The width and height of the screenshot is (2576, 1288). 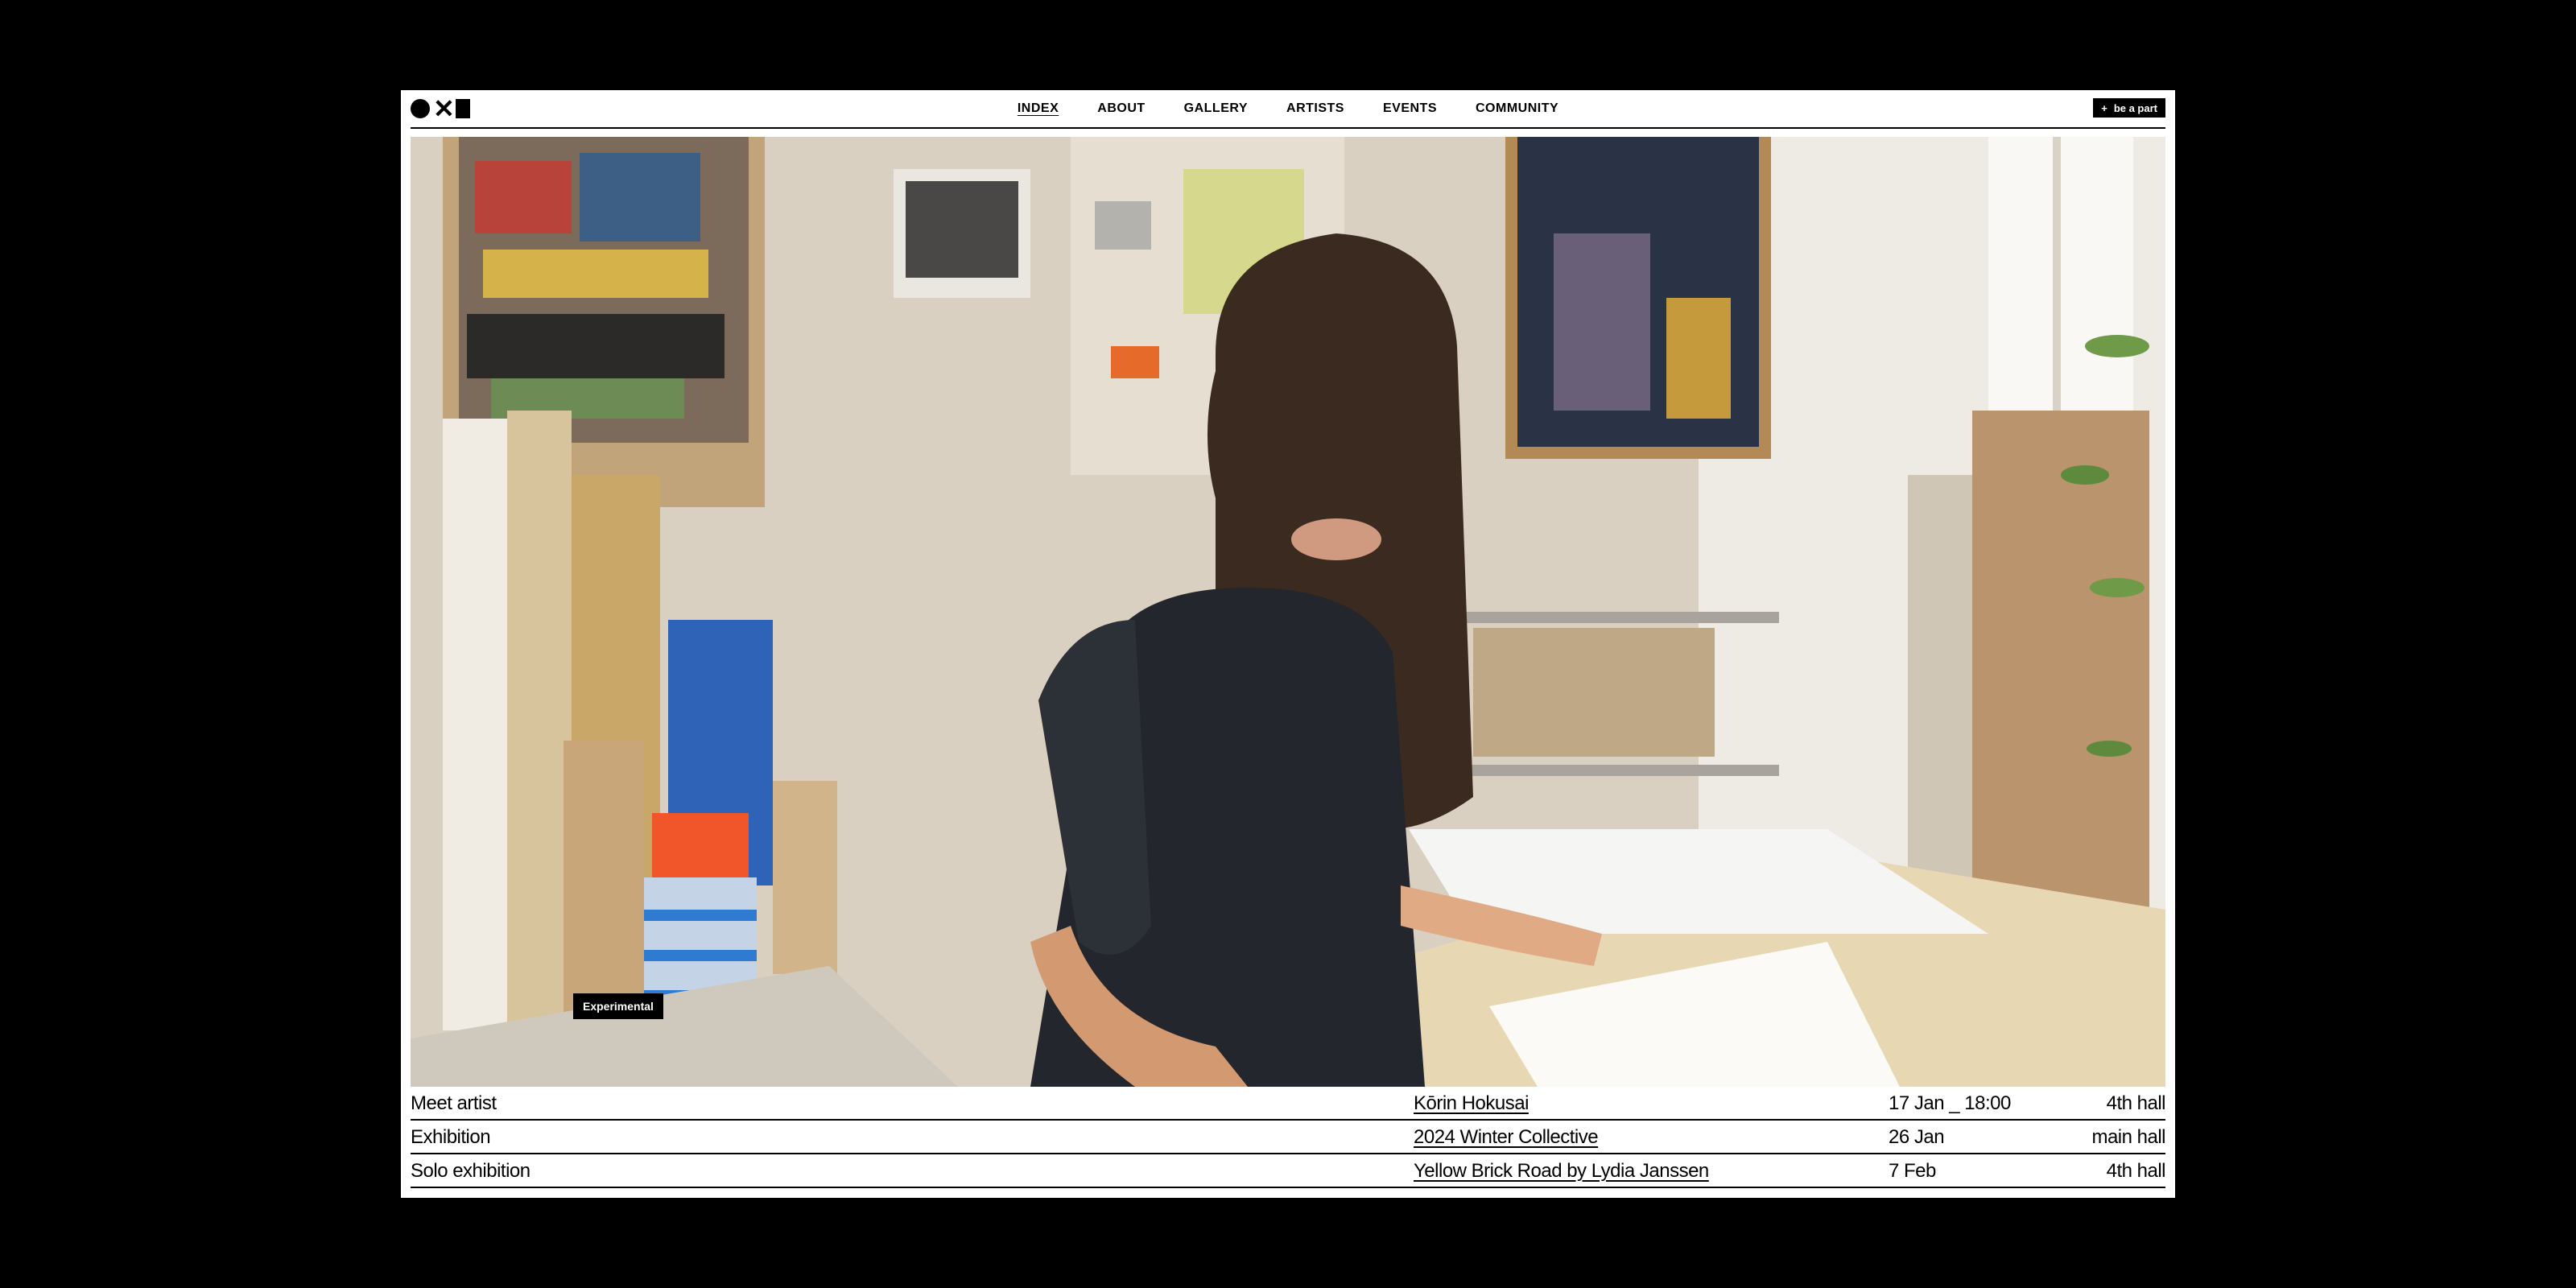 What do you see at coordinates (1561, 1171) in the screenshot?
I see `event-name-link: Yellow Brick Road by Lydia Janssen` at bounding box center [1561, 1171].